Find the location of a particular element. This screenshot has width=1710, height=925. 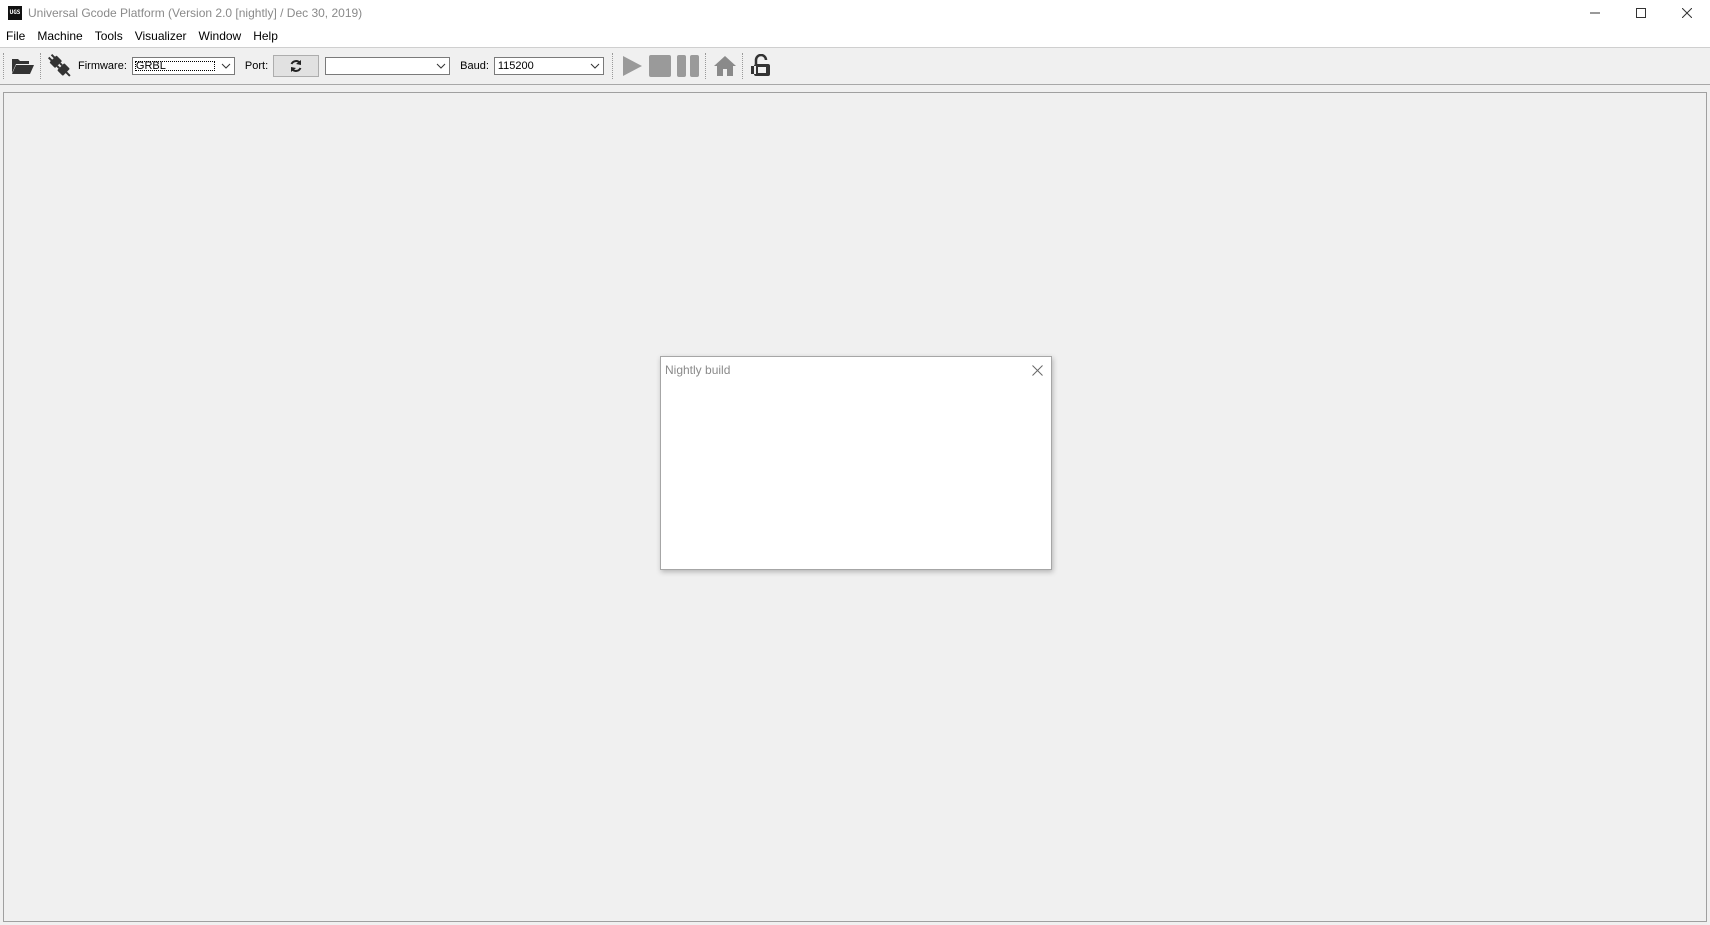

dialog-title: Nightly build is located at coordinates (698, 370).